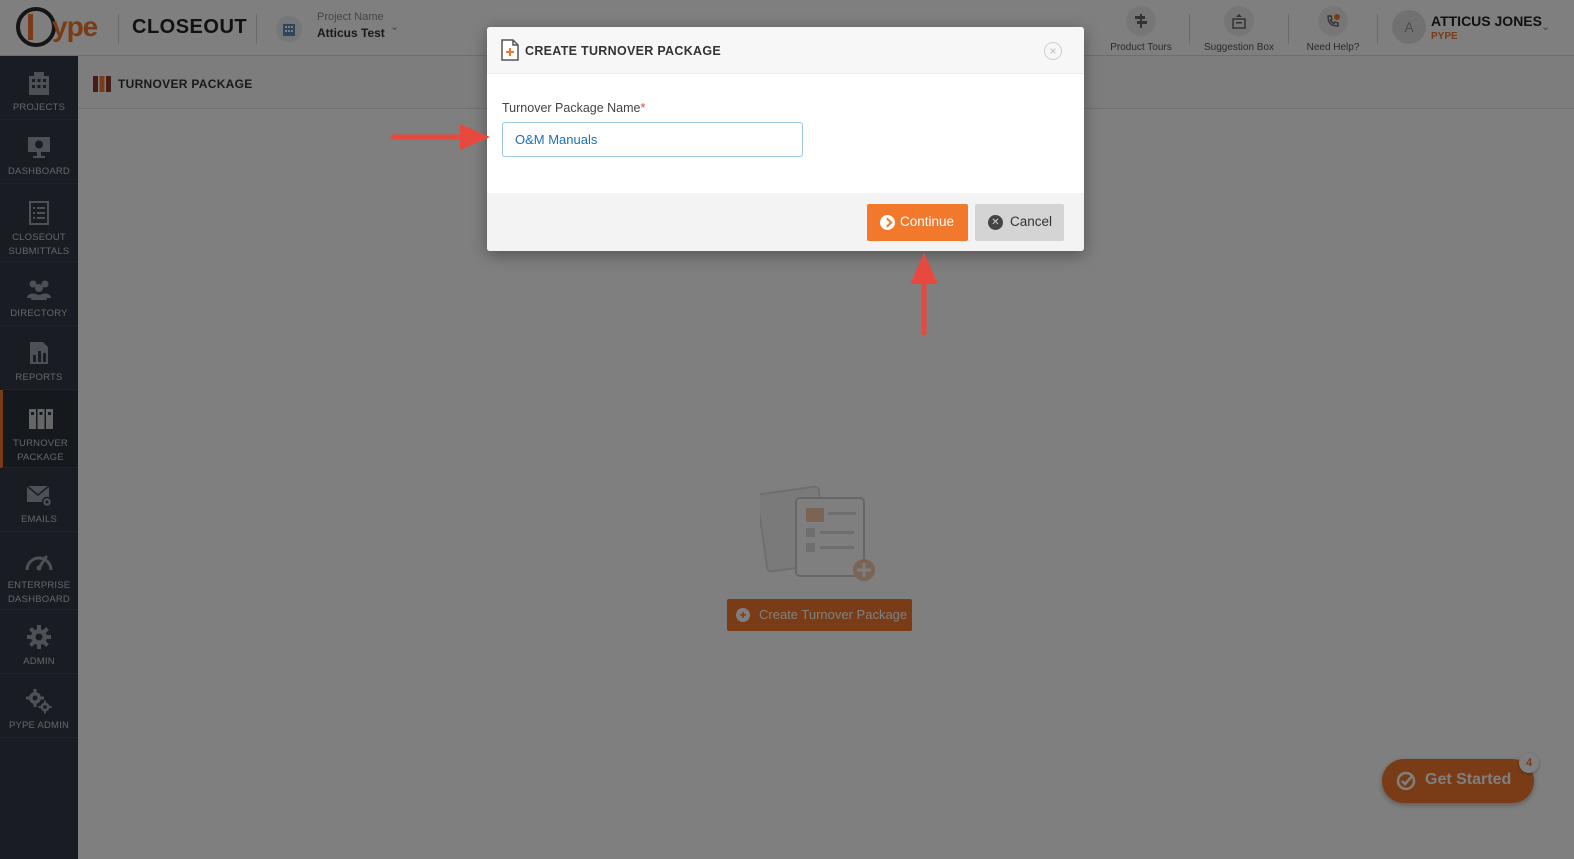  Describe the element at coordinates (927, 221) in the screenshot. I see `continue-label: Continue` at that location.